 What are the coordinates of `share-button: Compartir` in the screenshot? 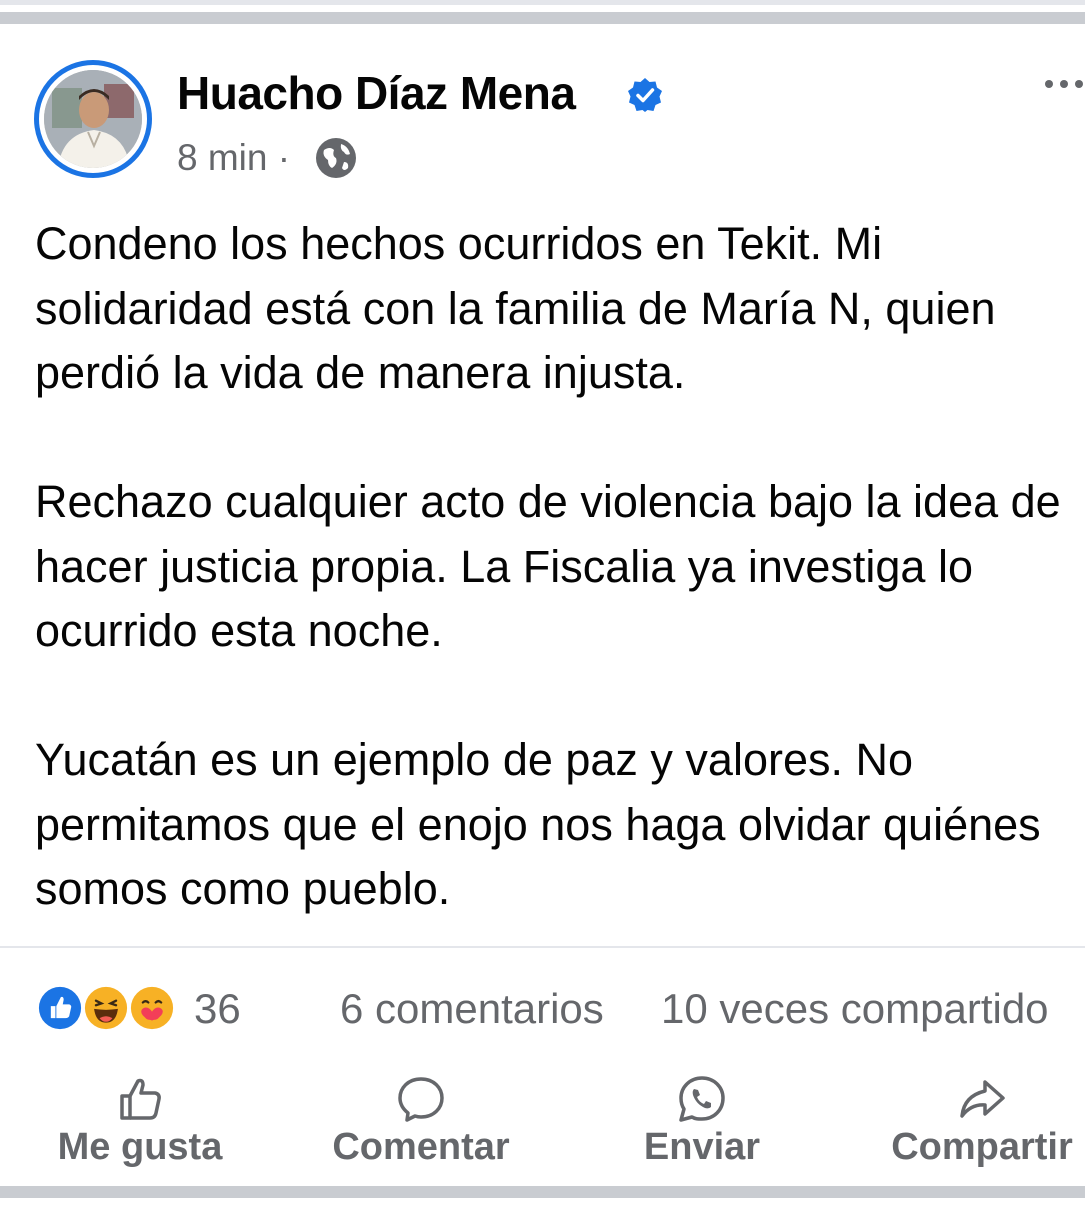 It's located at (982, 1121).